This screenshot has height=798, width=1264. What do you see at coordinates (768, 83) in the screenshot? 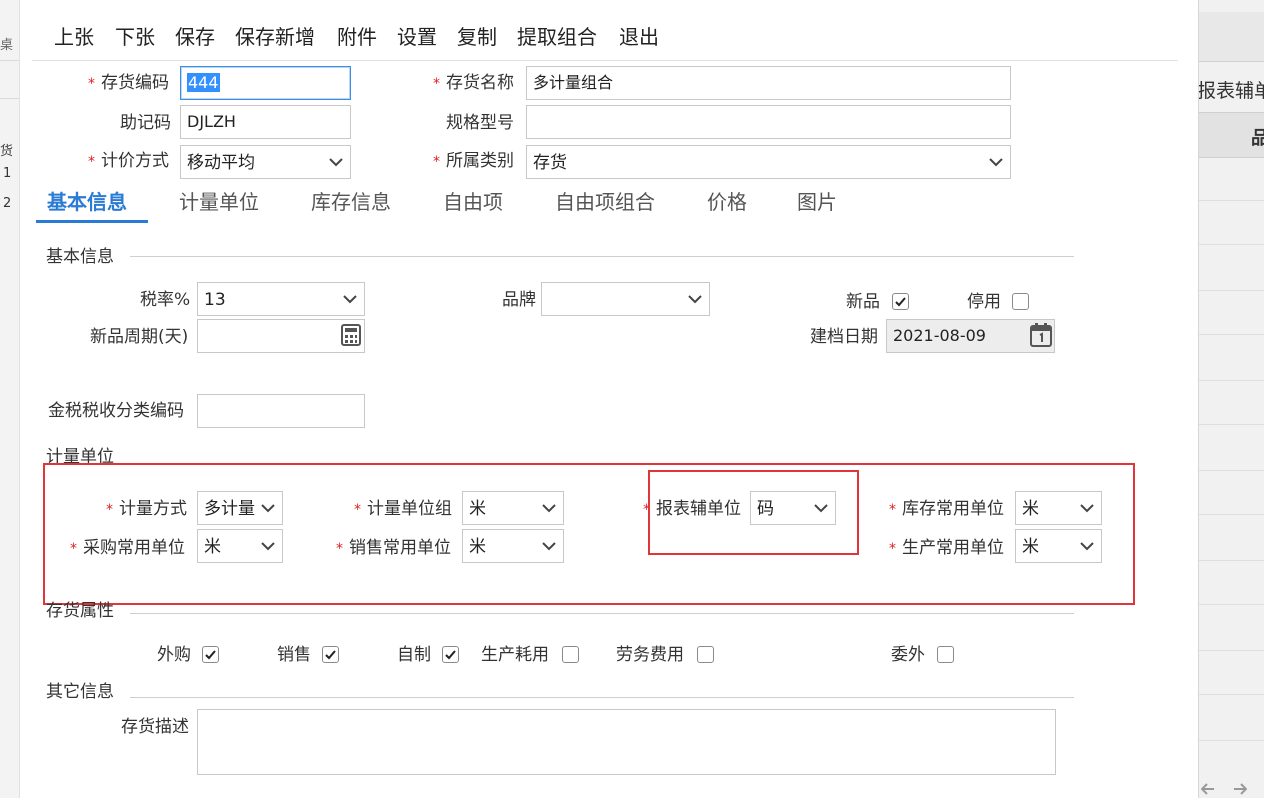
I see `inventory-name-input: 多计量组合` at bounding box center [768, 83].